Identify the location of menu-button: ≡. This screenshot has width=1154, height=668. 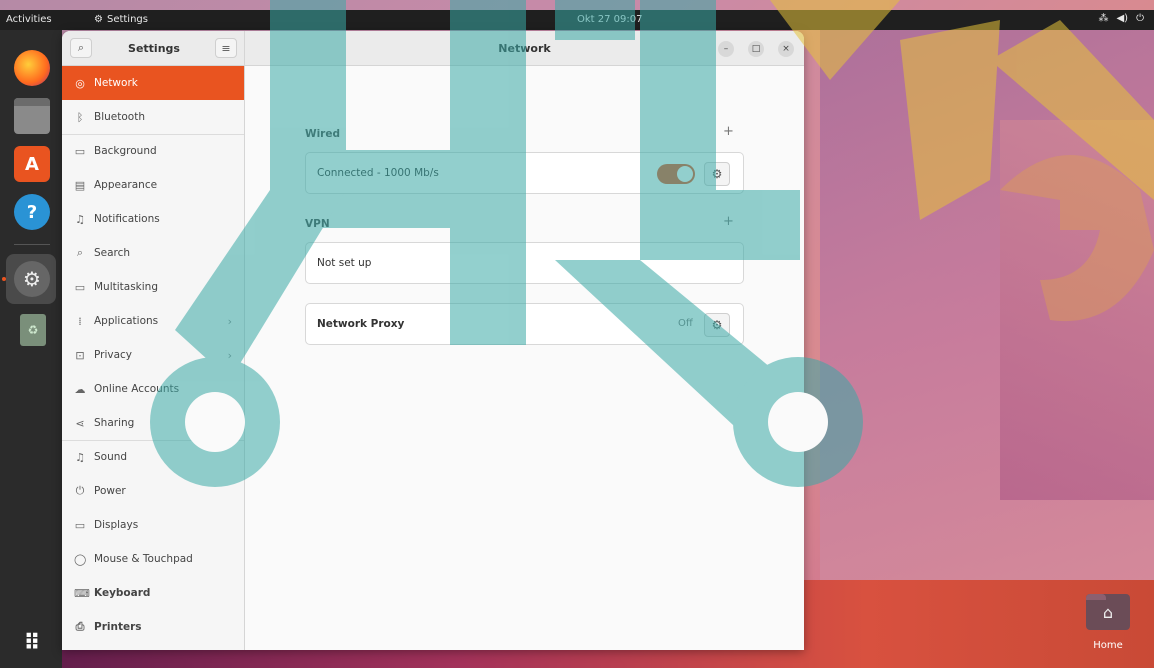
(226, 48).